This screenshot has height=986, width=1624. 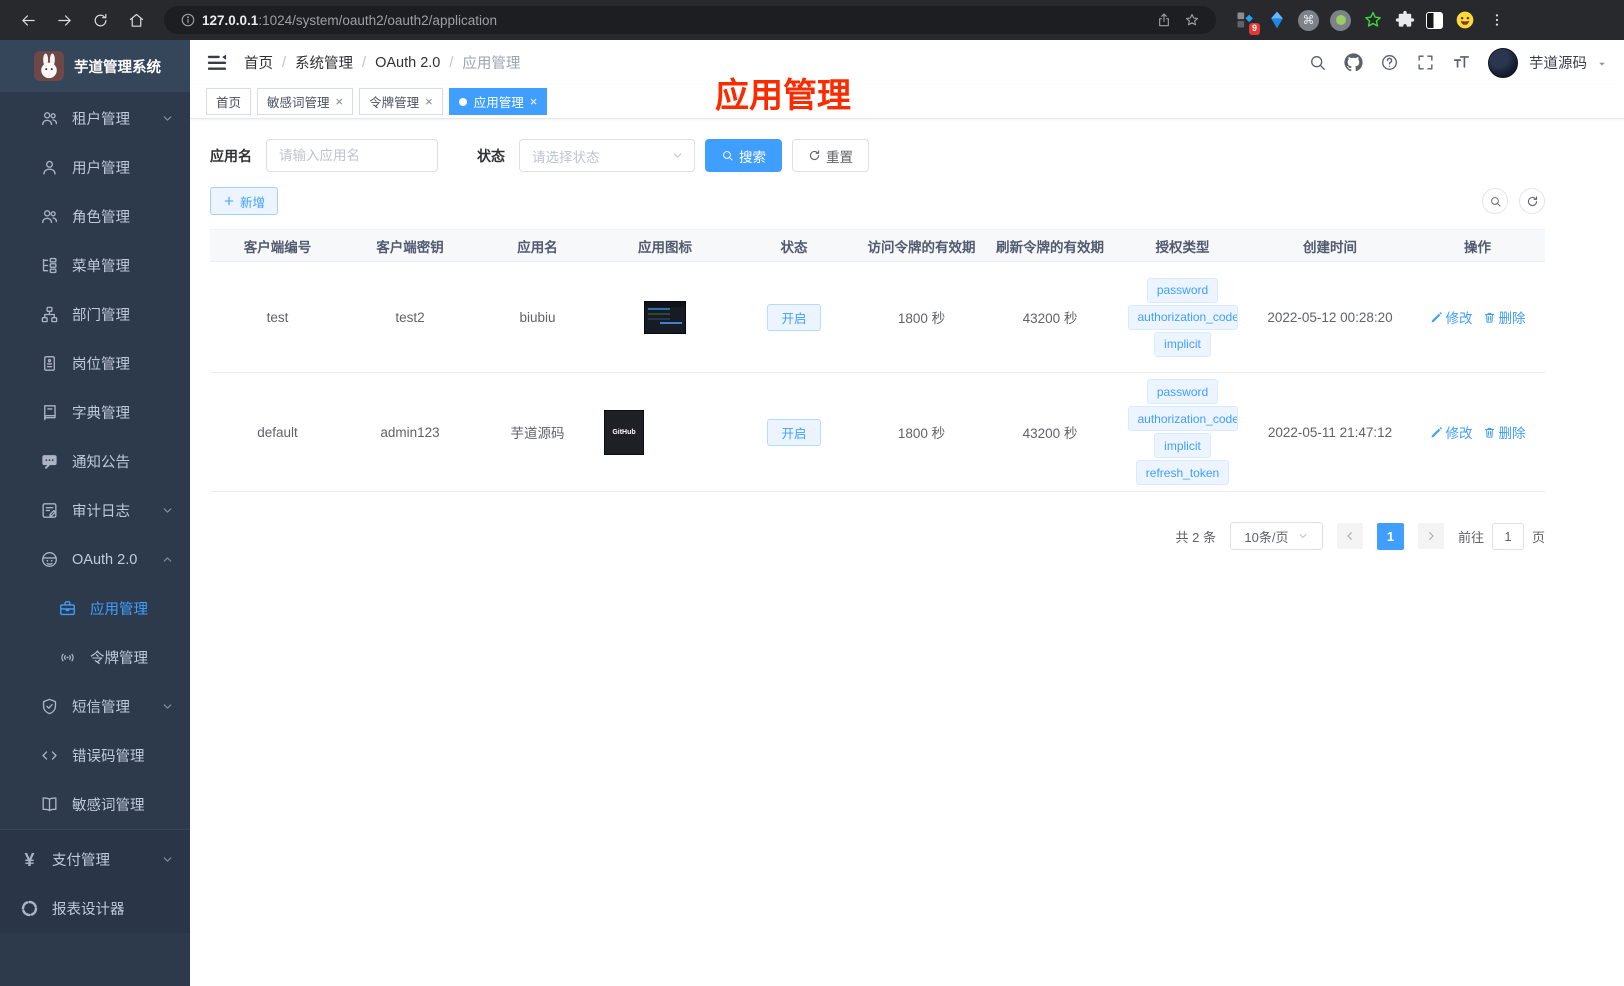 What do you see at coordinates (95, 608) in the screenshot?
I see `sidebar-item-oauth2-application: 应用管理` at bounding box center [95, 608].